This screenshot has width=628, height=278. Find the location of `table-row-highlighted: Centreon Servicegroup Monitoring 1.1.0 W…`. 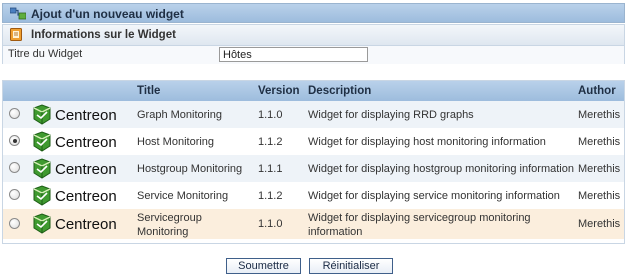

table-row-highlighted: Centreon Servicegroup Monitoring 1.1.0 W… is located at coordinates (313, 224).